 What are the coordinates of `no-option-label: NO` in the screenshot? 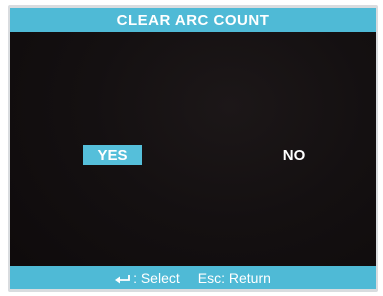 It's located at (294, 155).